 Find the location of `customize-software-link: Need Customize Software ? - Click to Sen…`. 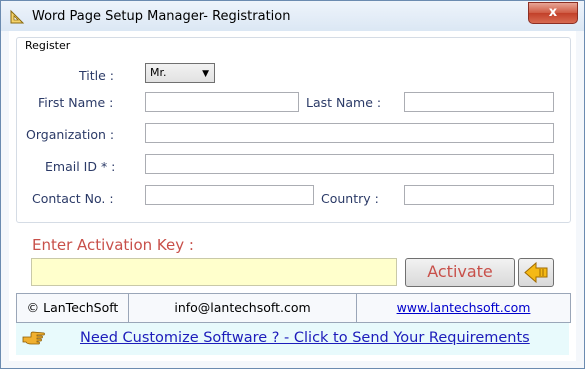

customize-software-link: Need Customize Software ? - Click to Sen… is located at coordinates (305, 338).